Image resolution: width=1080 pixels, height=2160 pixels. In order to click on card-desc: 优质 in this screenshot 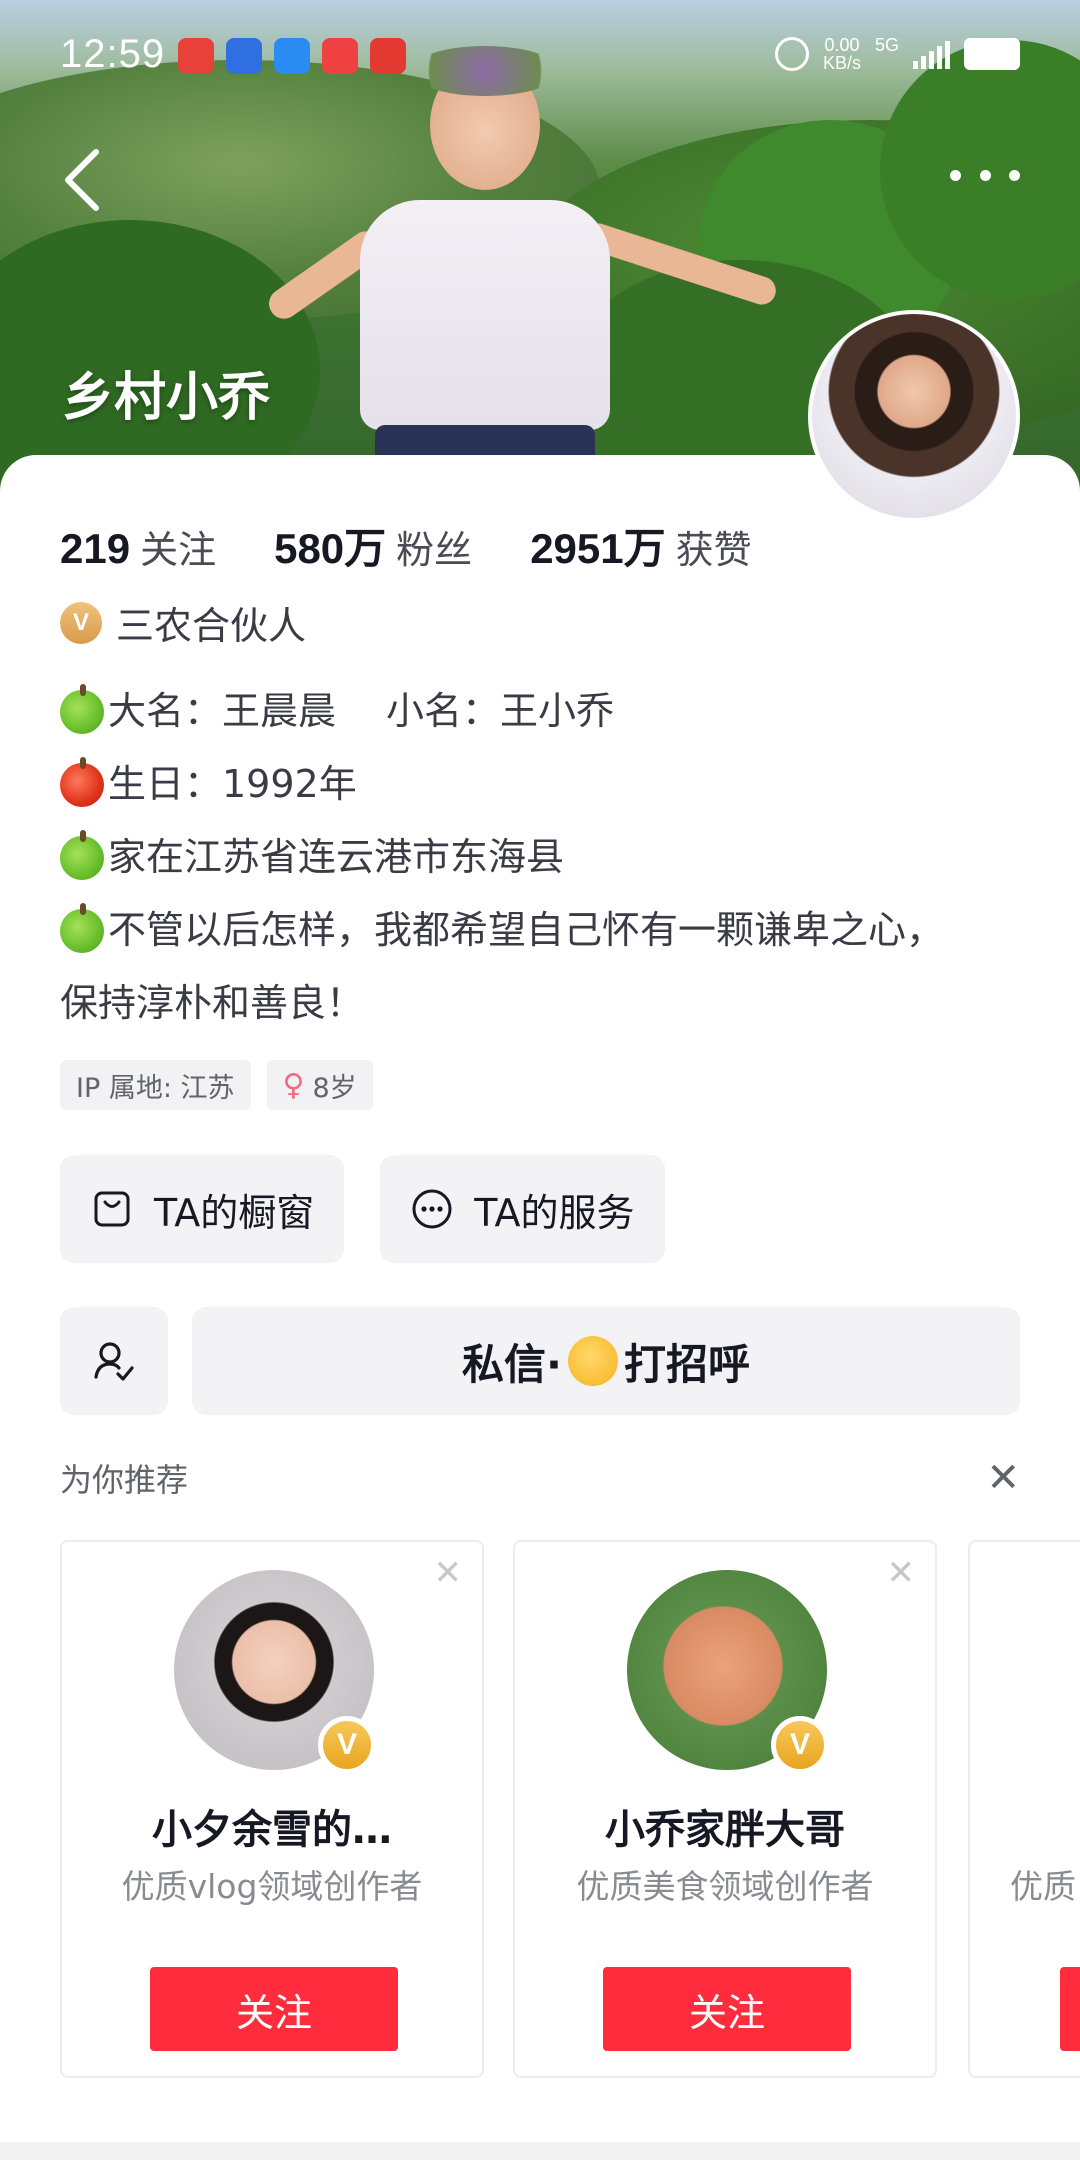, I will do `click(1043, 1886)`.